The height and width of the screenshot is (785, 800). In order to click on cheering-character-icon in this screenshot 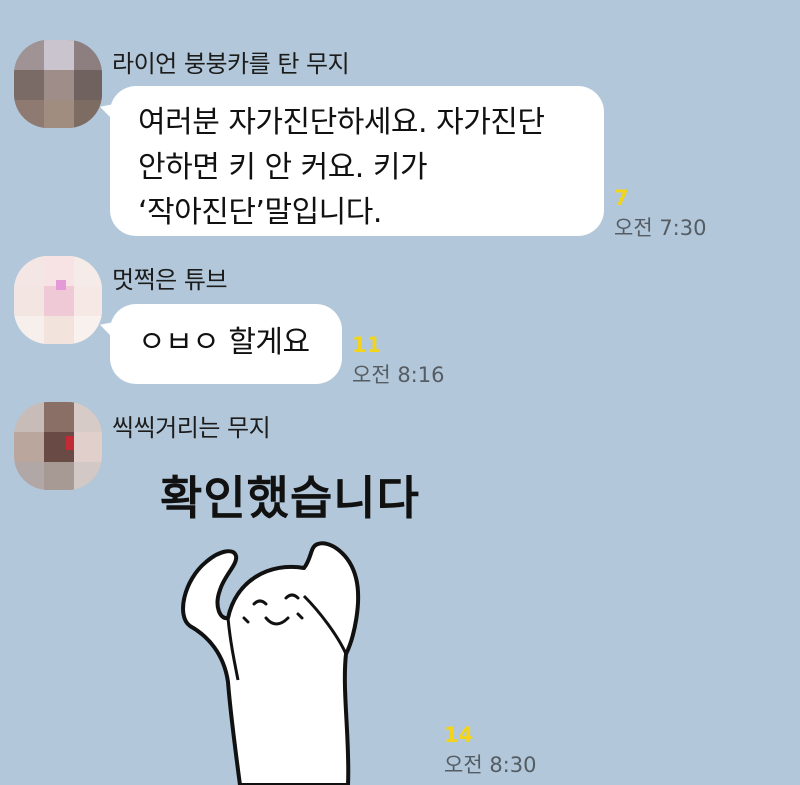, I will do `click(280, 662)`.